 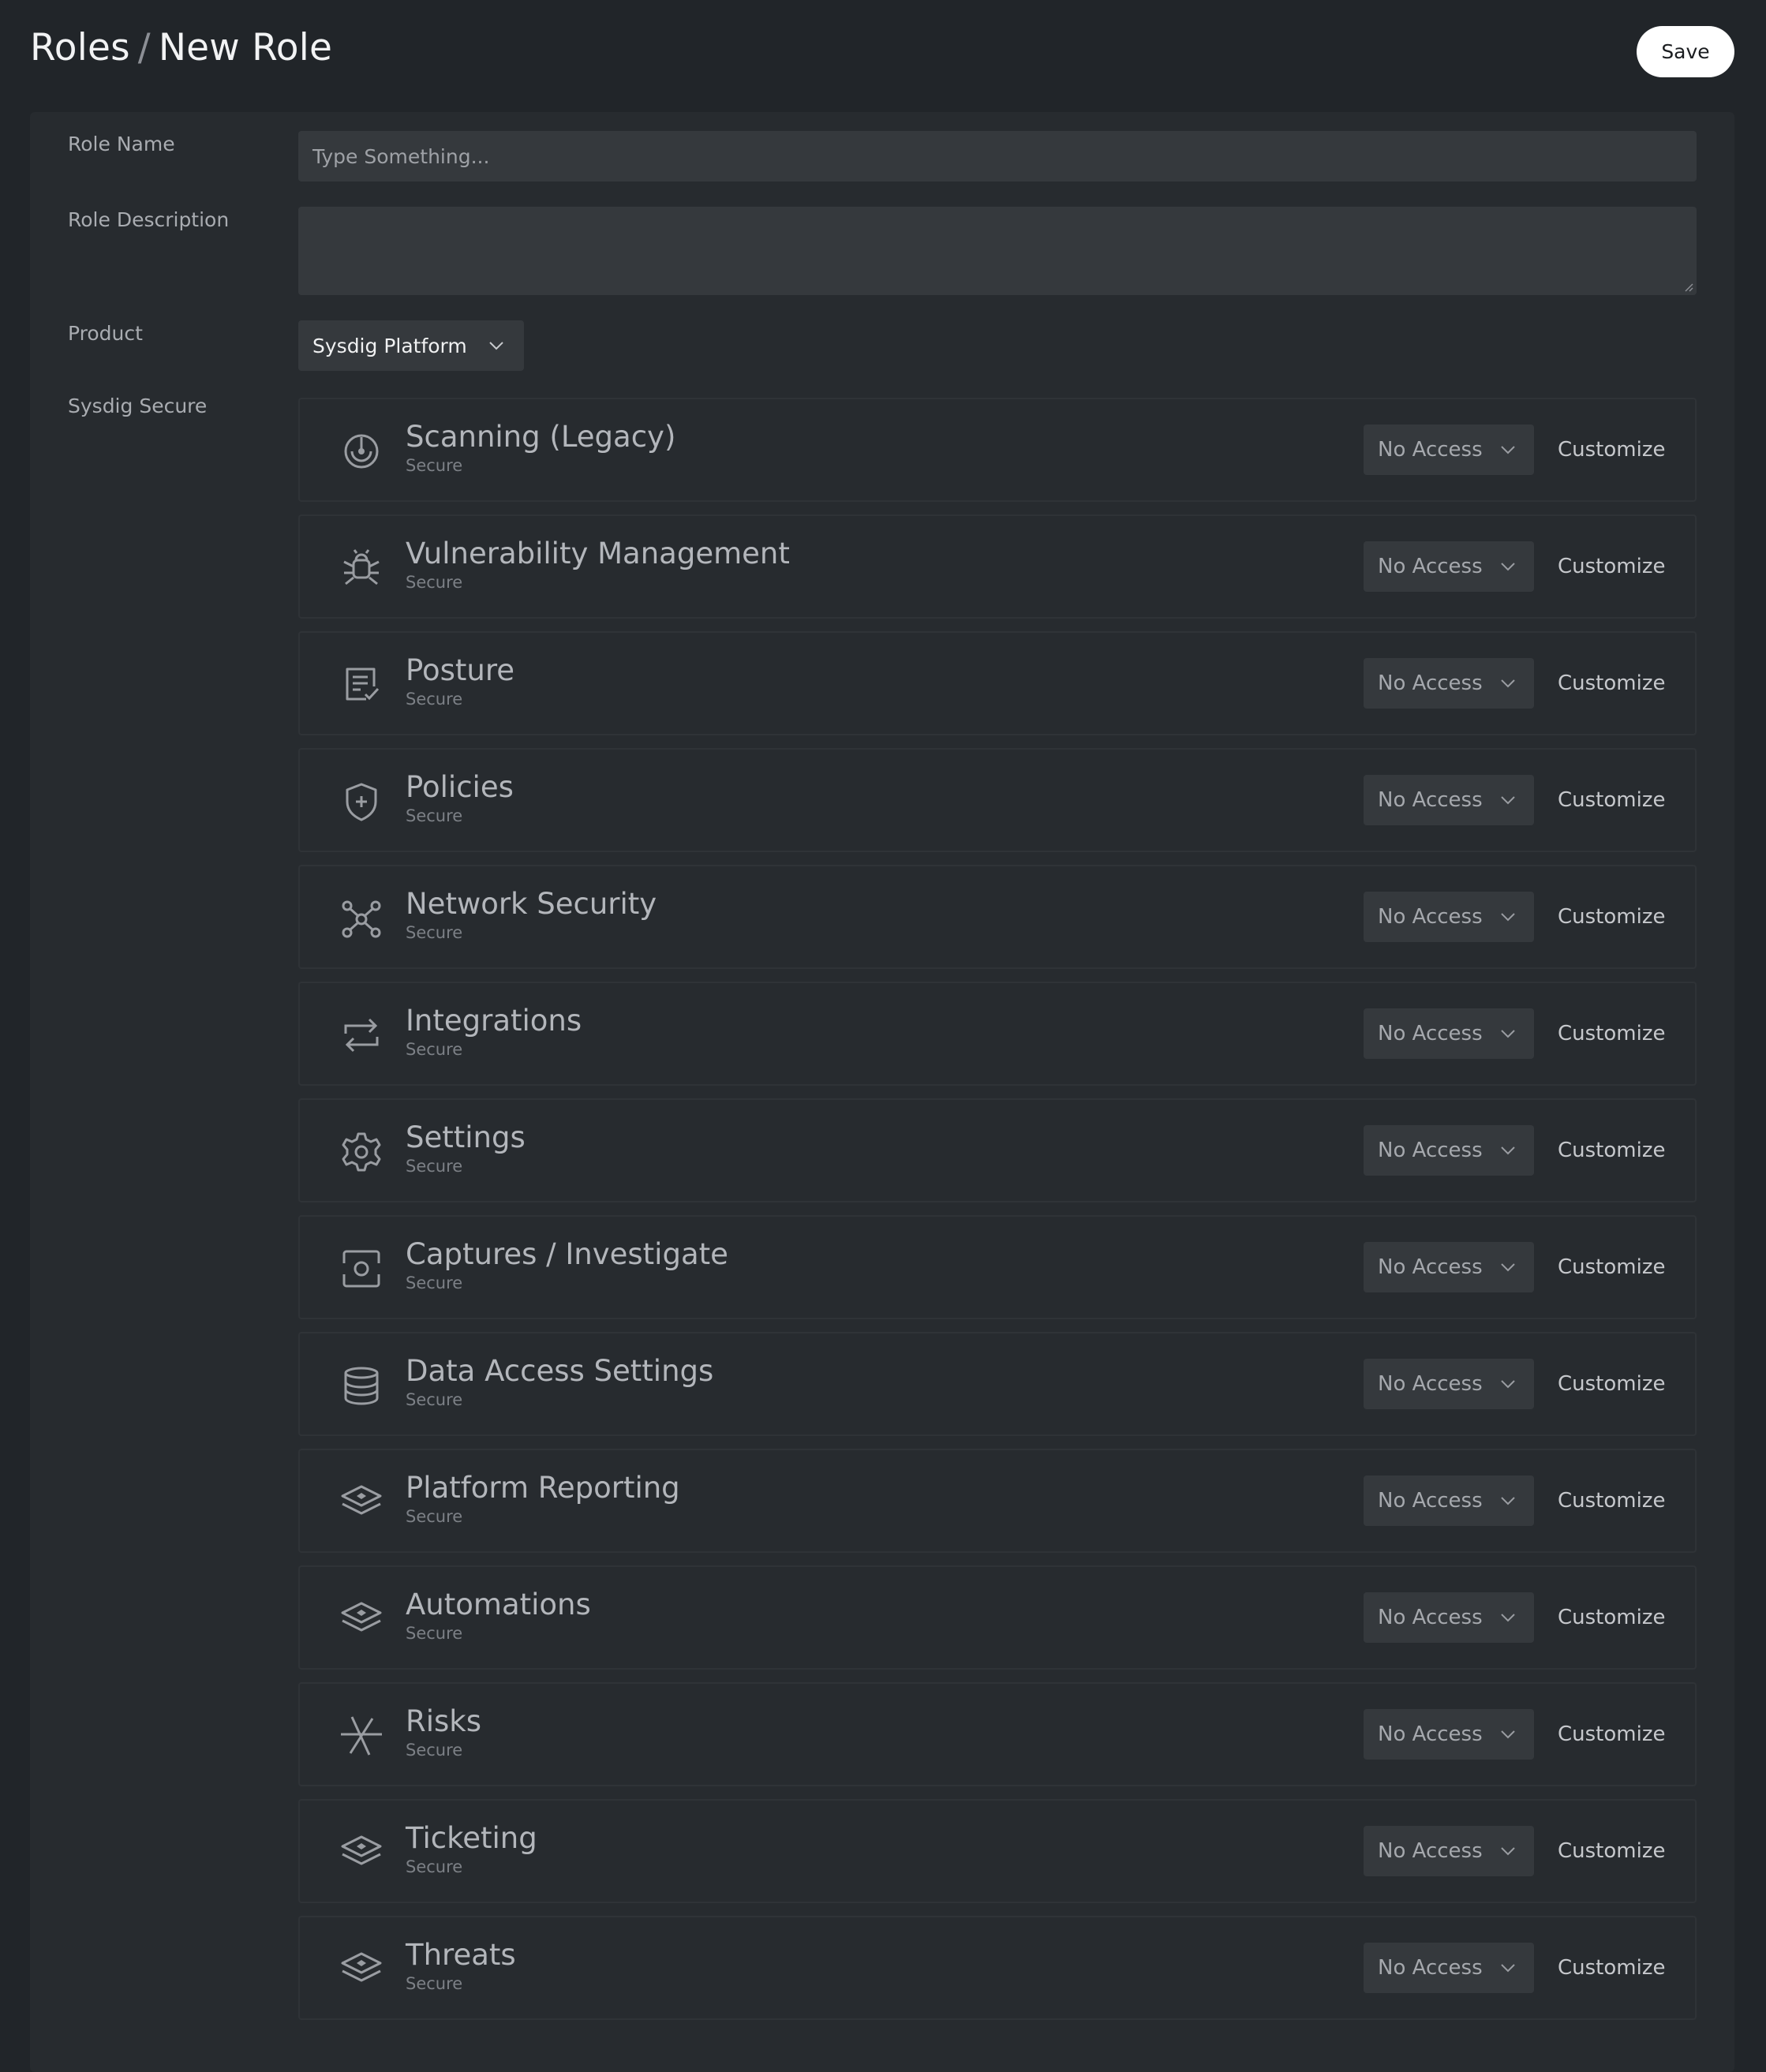 I want to click on permission-card: Integrations Secure No Access Customize, so click(x=997, y=1034).